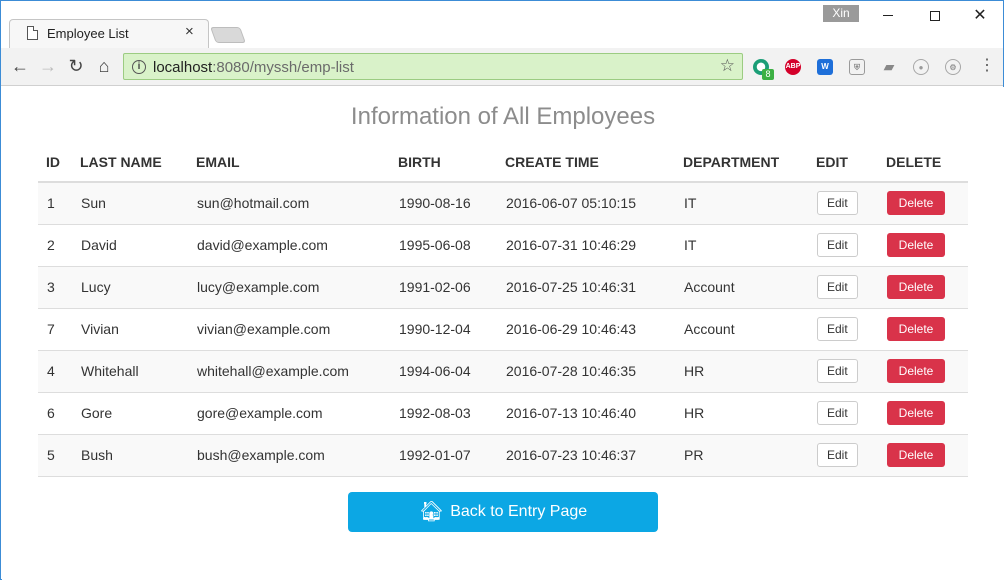 Image resolution: width=1004 pixels, height=580 pixels. Describe the element at coordinates (55, 202) in the screenshot. I see `cell-id: 1` at that location.